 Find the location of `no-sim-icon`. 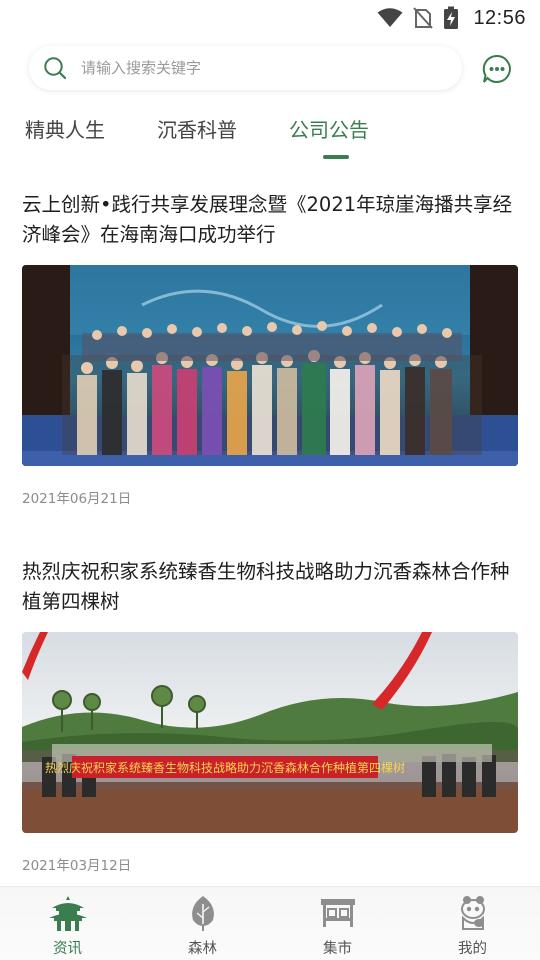

no-sim-icon is located at coordinates (423, 18).